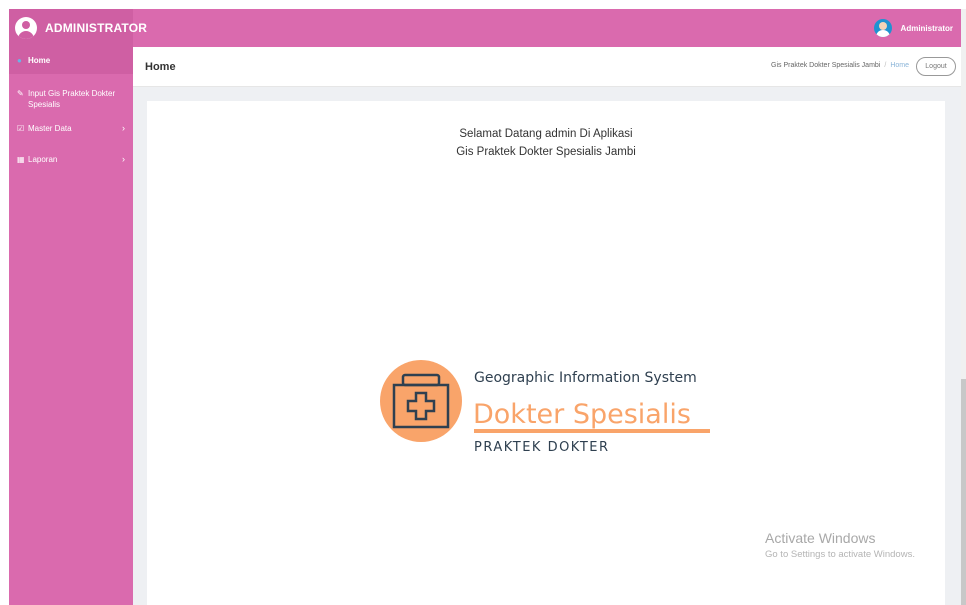  Describe the element at coordinates (840, 554) in the screenshot. I see `watermark-subtitle: Go to Settings to activate Windows.` at that location.